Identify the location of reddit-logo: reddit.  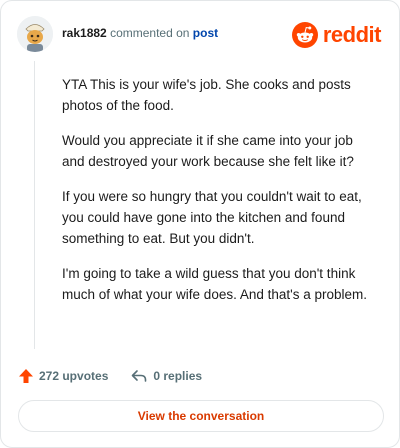
(336, 35).